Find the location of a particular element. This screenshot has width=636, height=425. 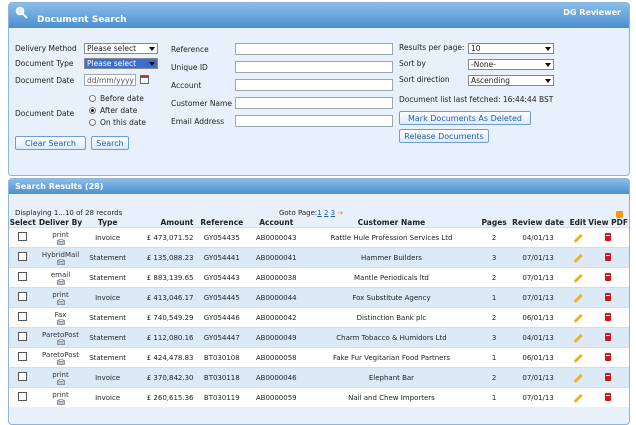

row-customer-cell: Fake Fur Vegitarian Food Partners is located at coordinates (391, 357).